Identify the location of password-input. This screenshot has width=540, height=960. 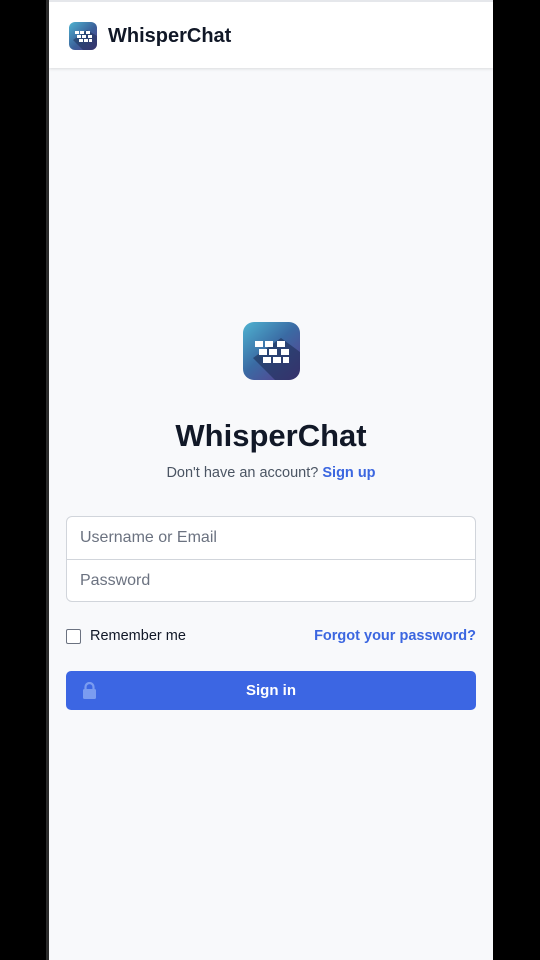
(271, 580).